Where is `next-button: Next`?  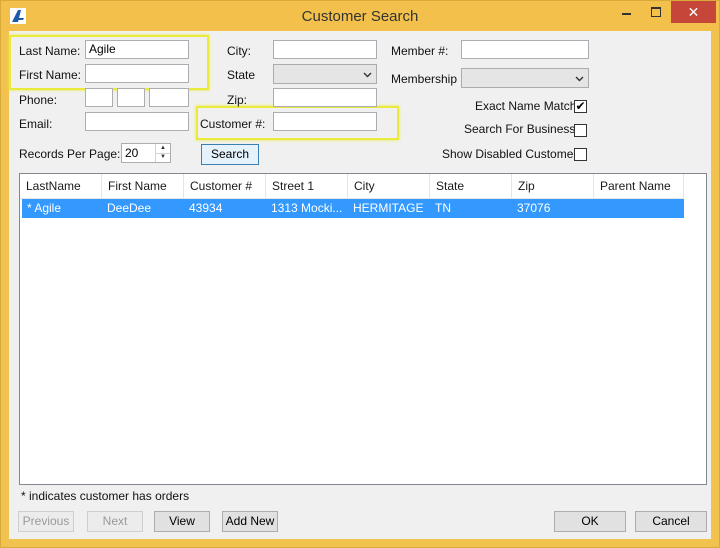
next-button: Next is located at coordinates (115, 521).